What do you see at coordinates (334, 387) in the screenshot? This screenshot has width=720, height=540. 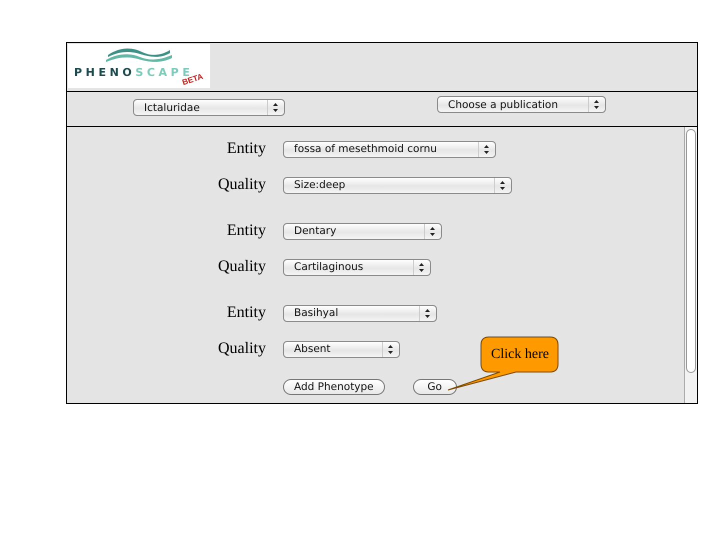 I see `add-phenotype-button: Add Phenotype` at bounding box center [334, 387].